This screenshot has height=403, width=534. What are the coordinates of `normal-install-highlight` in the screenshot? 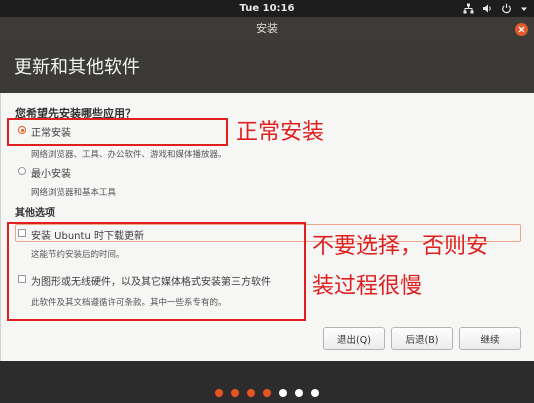 It's located at (117, 132).